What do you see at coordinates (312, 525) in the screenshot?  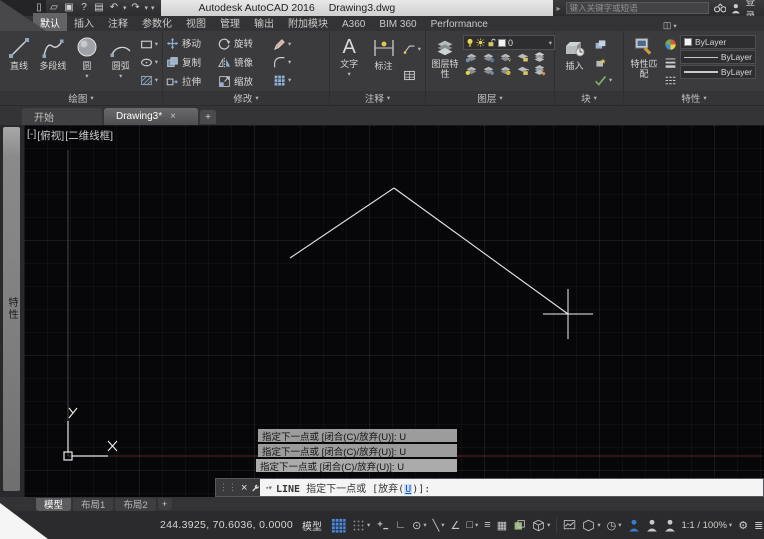 I see `model-space-button: 模型` at bounding box center [312, 525].